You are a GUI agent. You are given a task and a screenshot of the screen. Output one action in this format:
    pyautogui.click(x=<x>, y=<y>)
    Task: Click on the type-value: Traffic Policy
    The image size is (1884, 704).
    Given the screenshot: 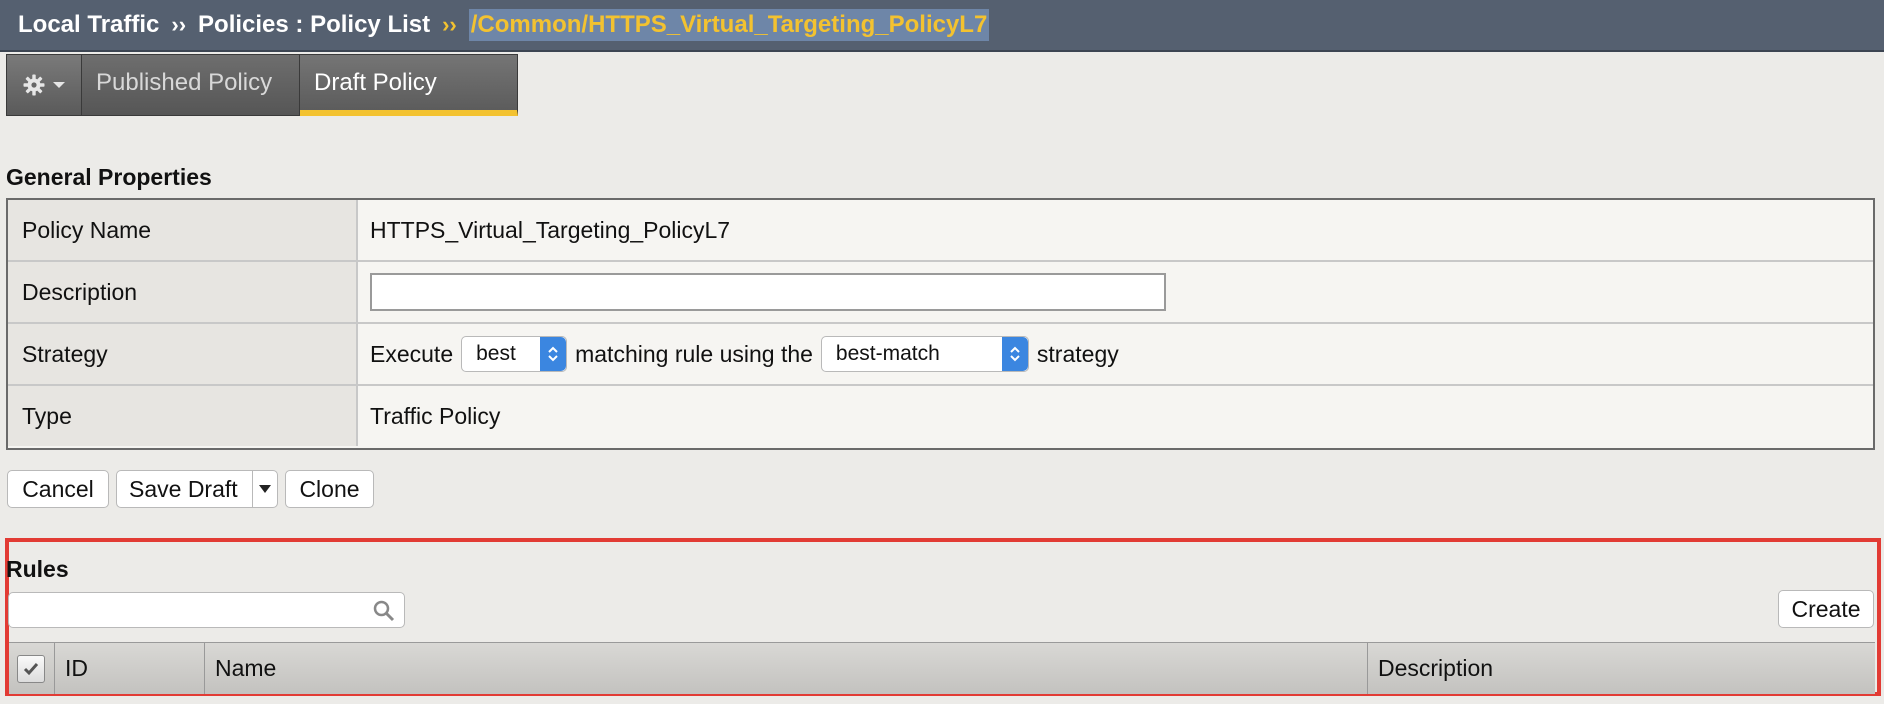 What is the action you would take?
    pyautogui.click(x=435, y=415)
    